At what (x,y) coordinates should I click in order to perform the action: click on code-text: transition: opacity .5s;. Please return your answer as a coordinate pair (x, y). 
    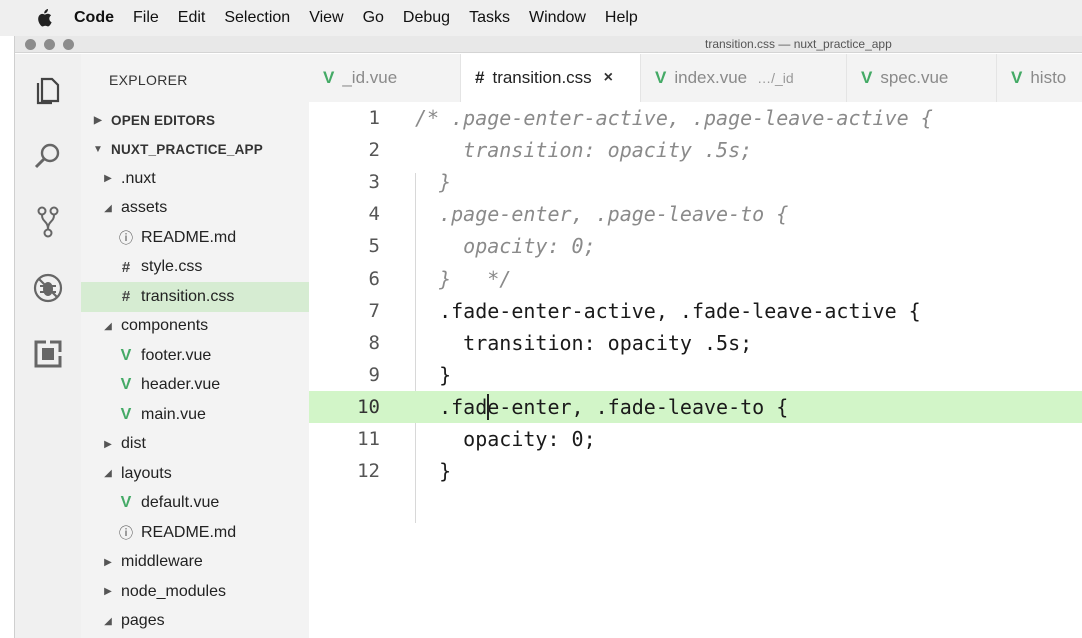
    Looking at the image, I should click on (584, 150).